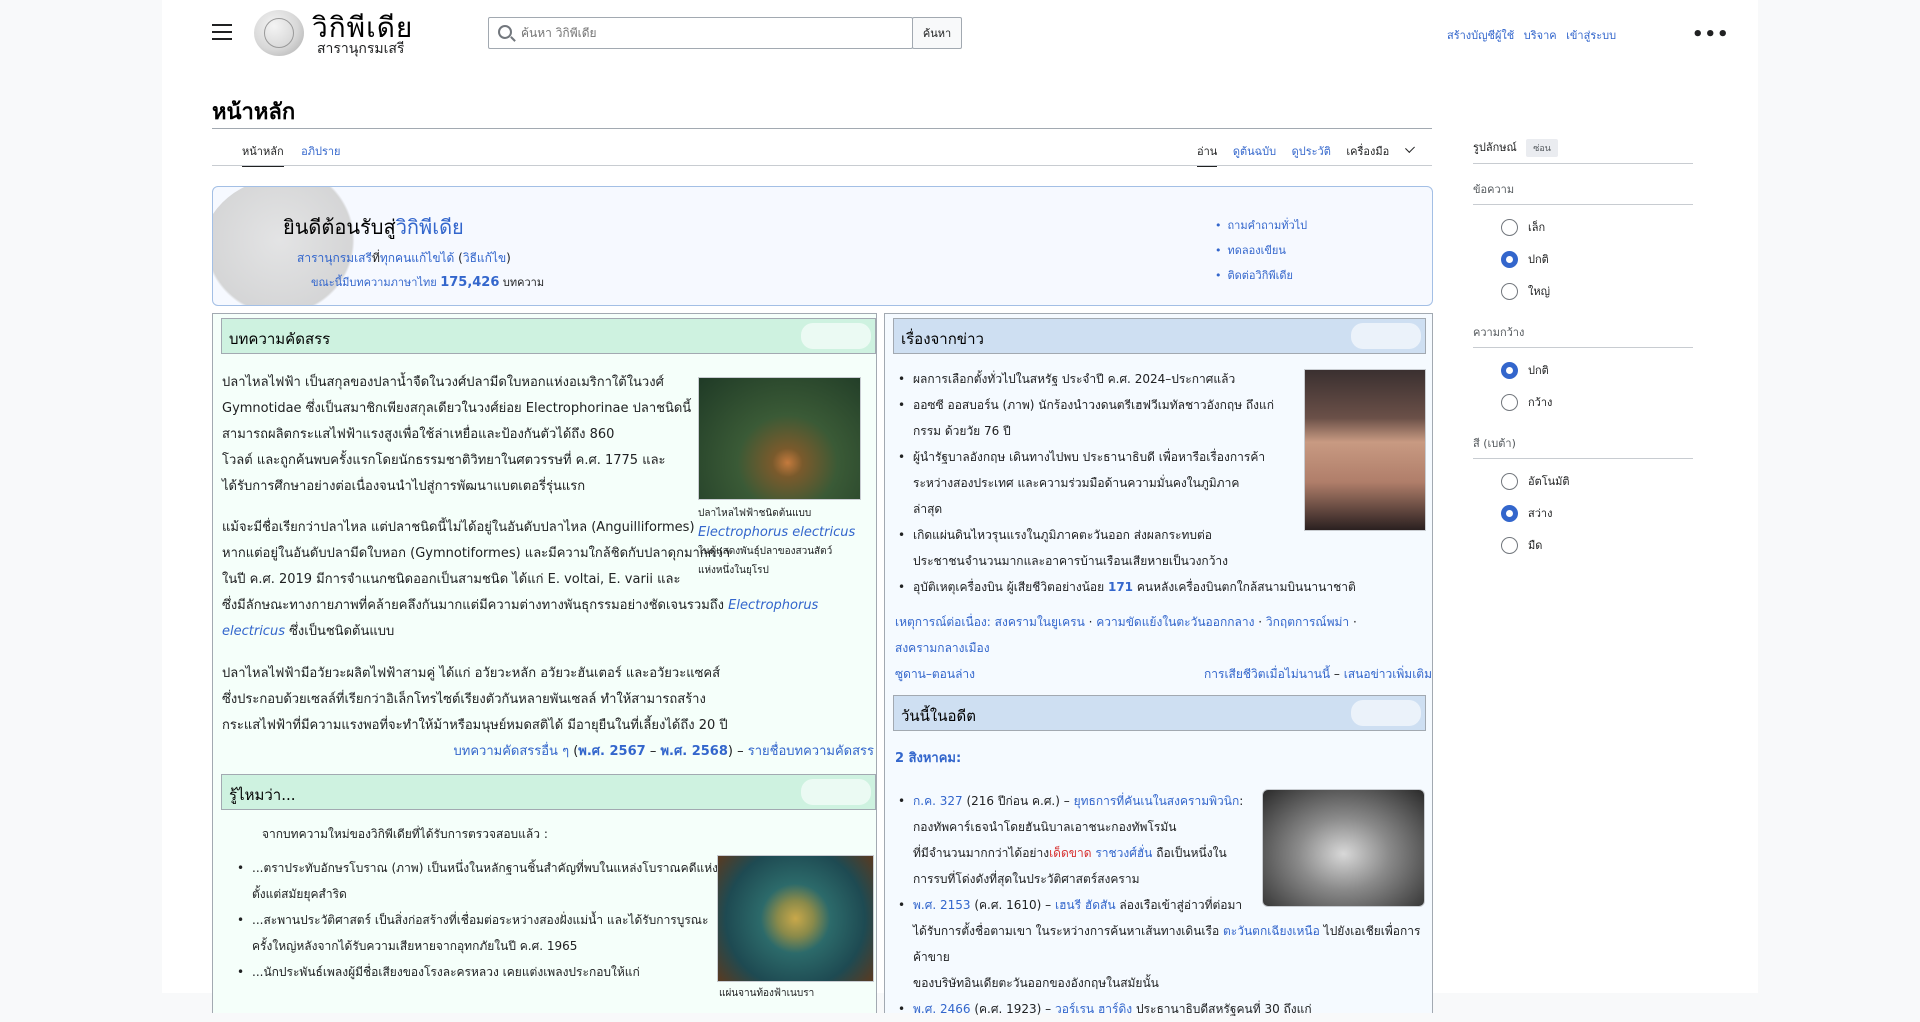 This screenshot has height=1022, width=1920. Describe the element at coordinates (1583, 402) in the screenshot. I see `width-wide-option: กว้าง` at that location.